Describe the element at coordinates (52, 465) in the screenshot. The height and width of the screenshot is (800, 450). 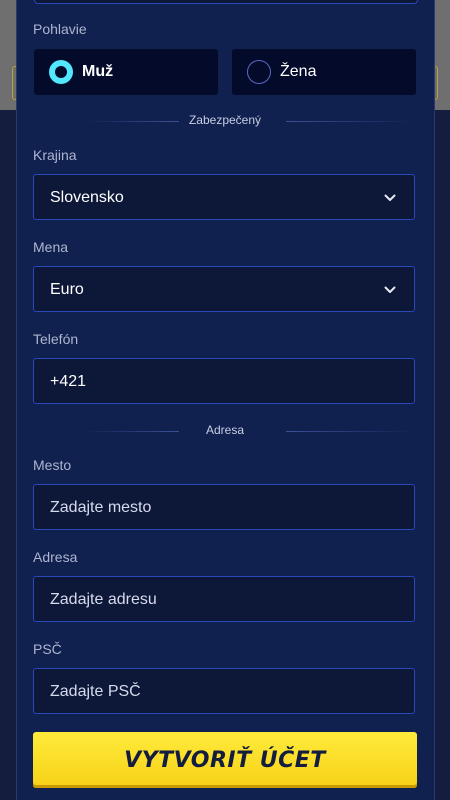
I see `city-label: Mesto` at that location.